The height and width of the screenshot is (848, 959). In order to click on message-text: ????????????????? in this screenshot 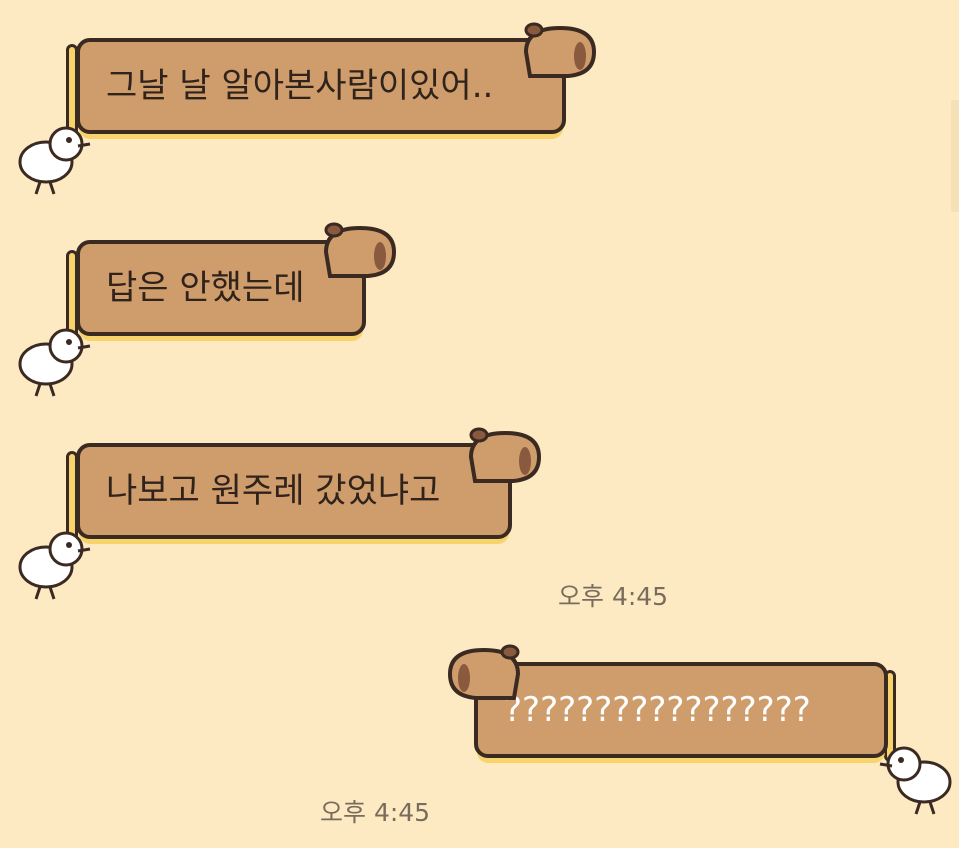, I will do `click(657, 710)`.